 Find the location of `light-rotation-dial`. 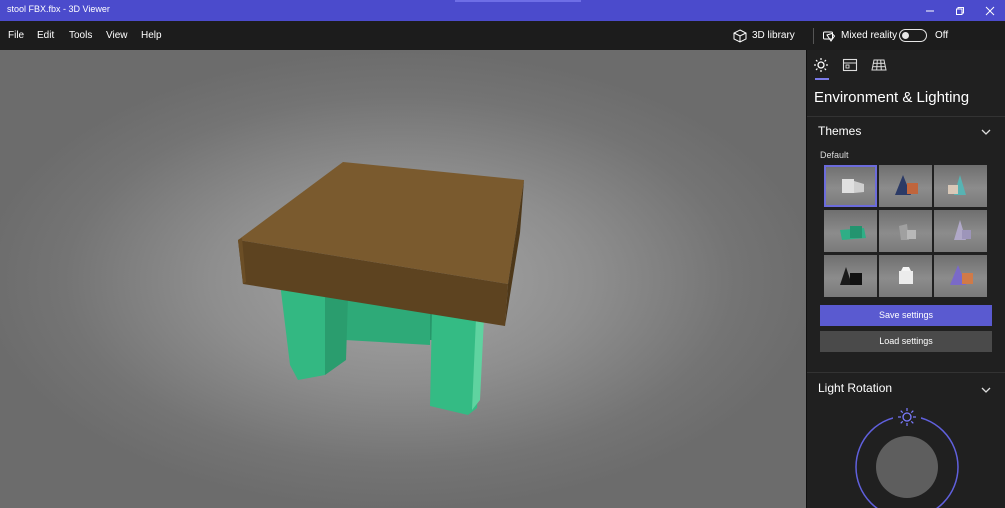

light-rotation-dial is located at coordinates (907, 457).